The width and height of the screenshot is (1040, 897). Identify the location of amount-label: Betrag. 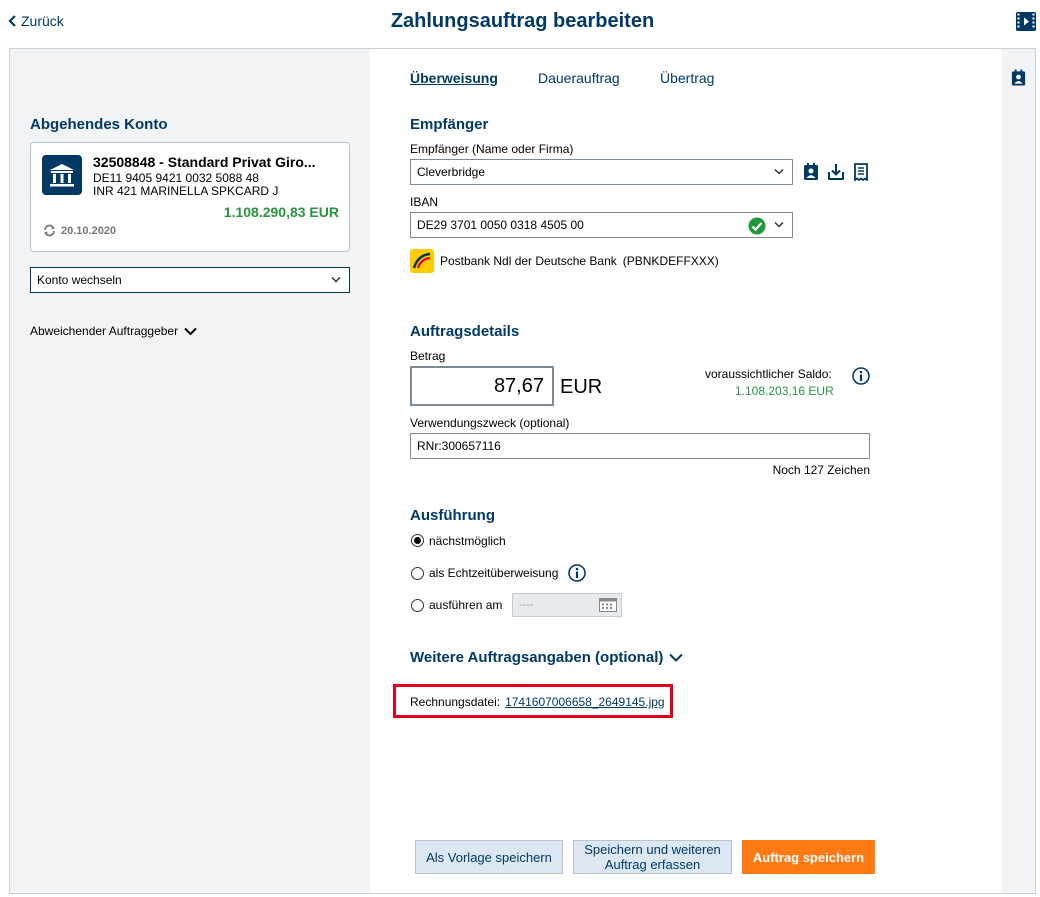
(428, 356).